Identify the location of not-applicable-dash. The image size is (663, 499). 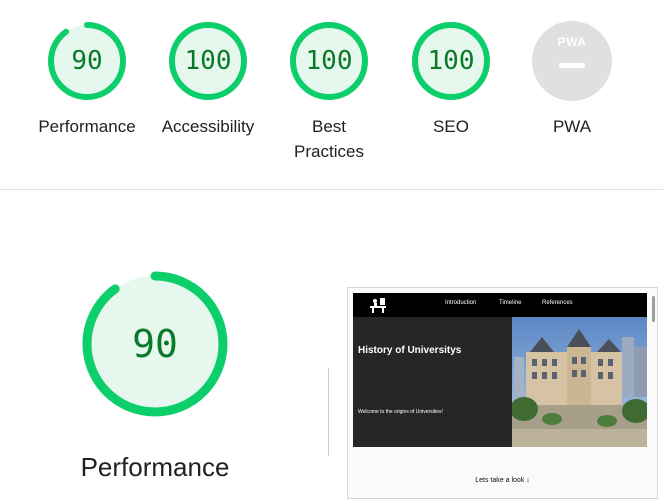
(572, 65).